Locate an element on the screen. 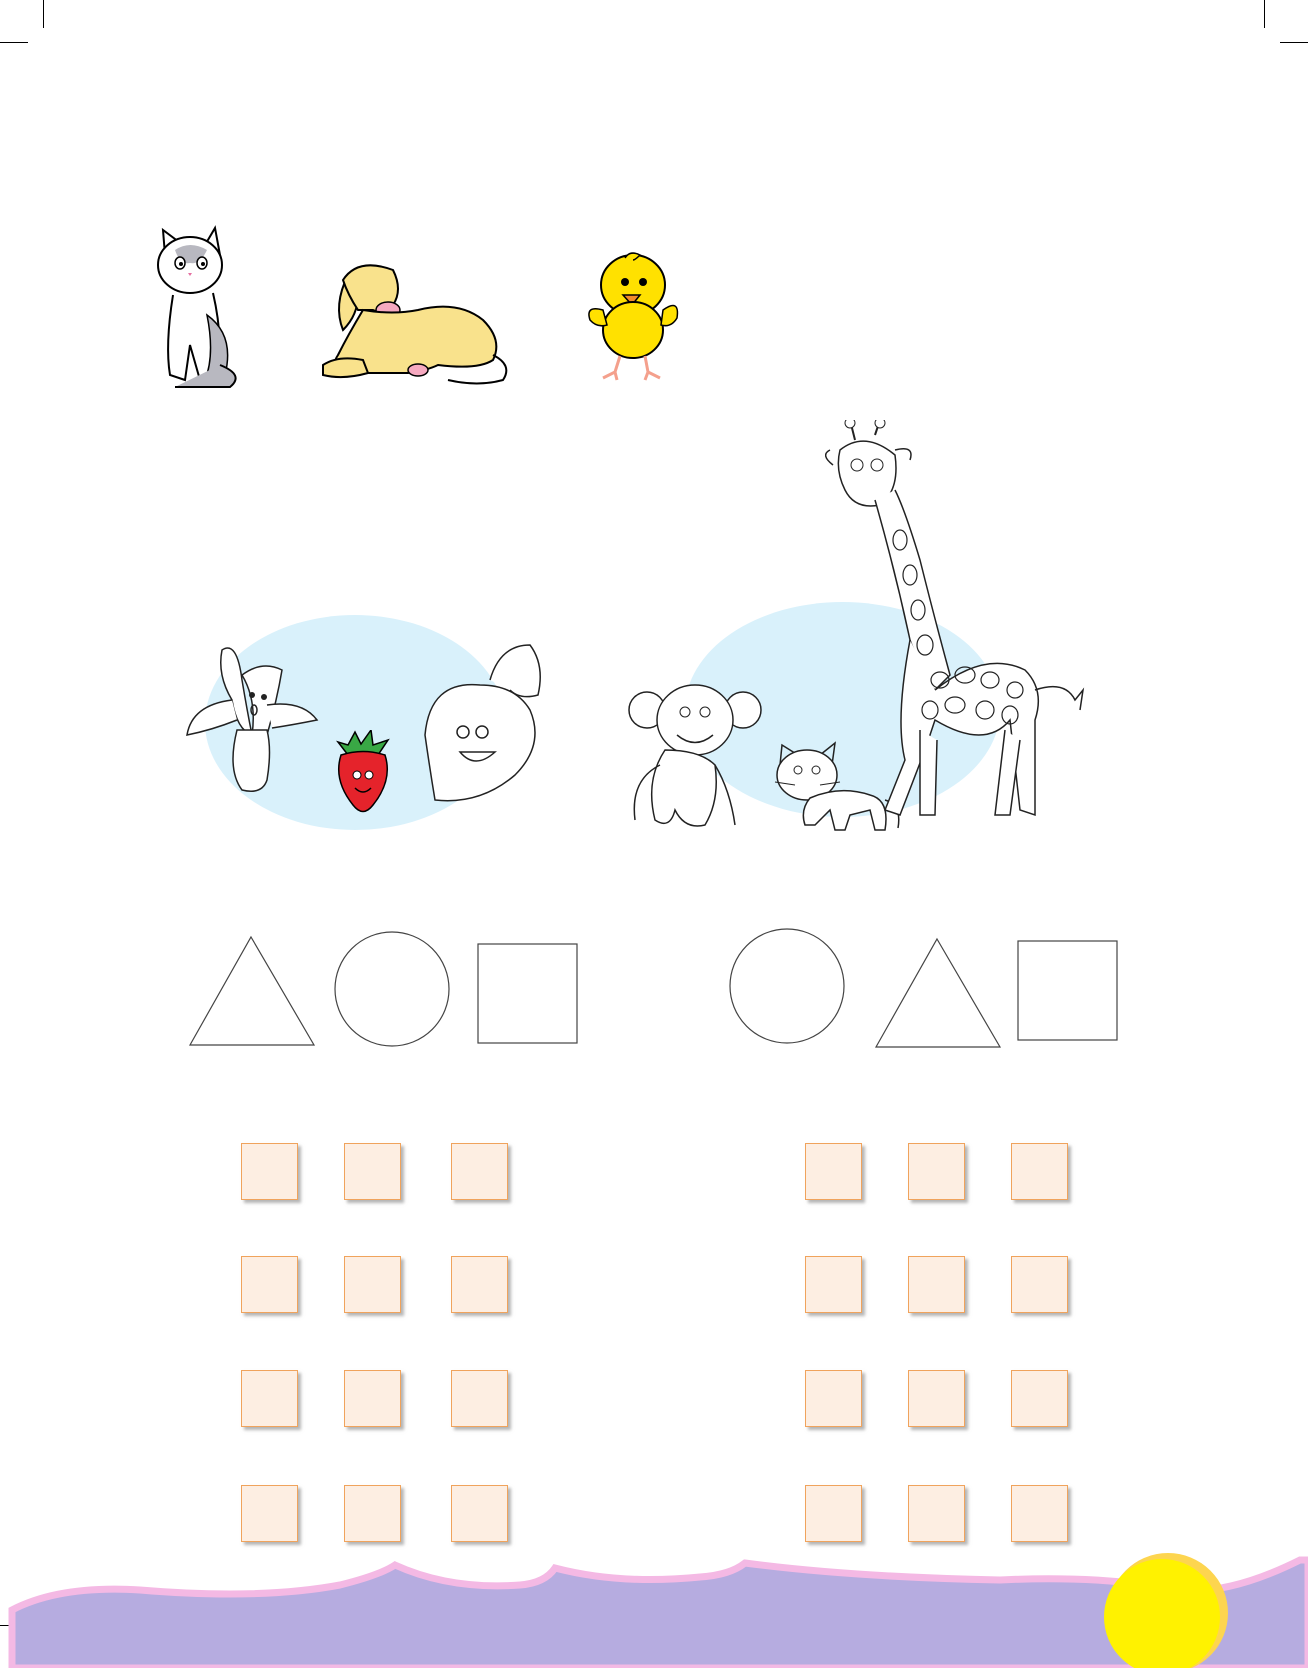 This screenshot has width=1308, height=1668. sun-icon is located at coordinates (1166, 1610).